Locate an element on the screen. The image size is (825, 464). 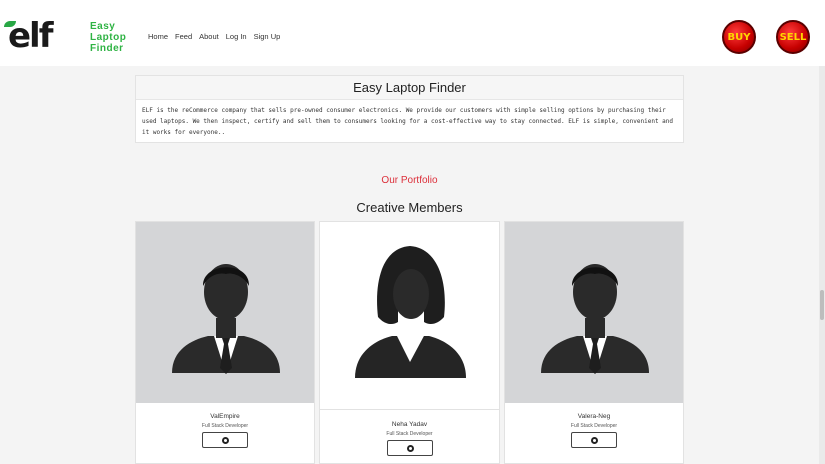
elf-logo: elf Easy Laptop Finder is located at coordinates (69, 36).